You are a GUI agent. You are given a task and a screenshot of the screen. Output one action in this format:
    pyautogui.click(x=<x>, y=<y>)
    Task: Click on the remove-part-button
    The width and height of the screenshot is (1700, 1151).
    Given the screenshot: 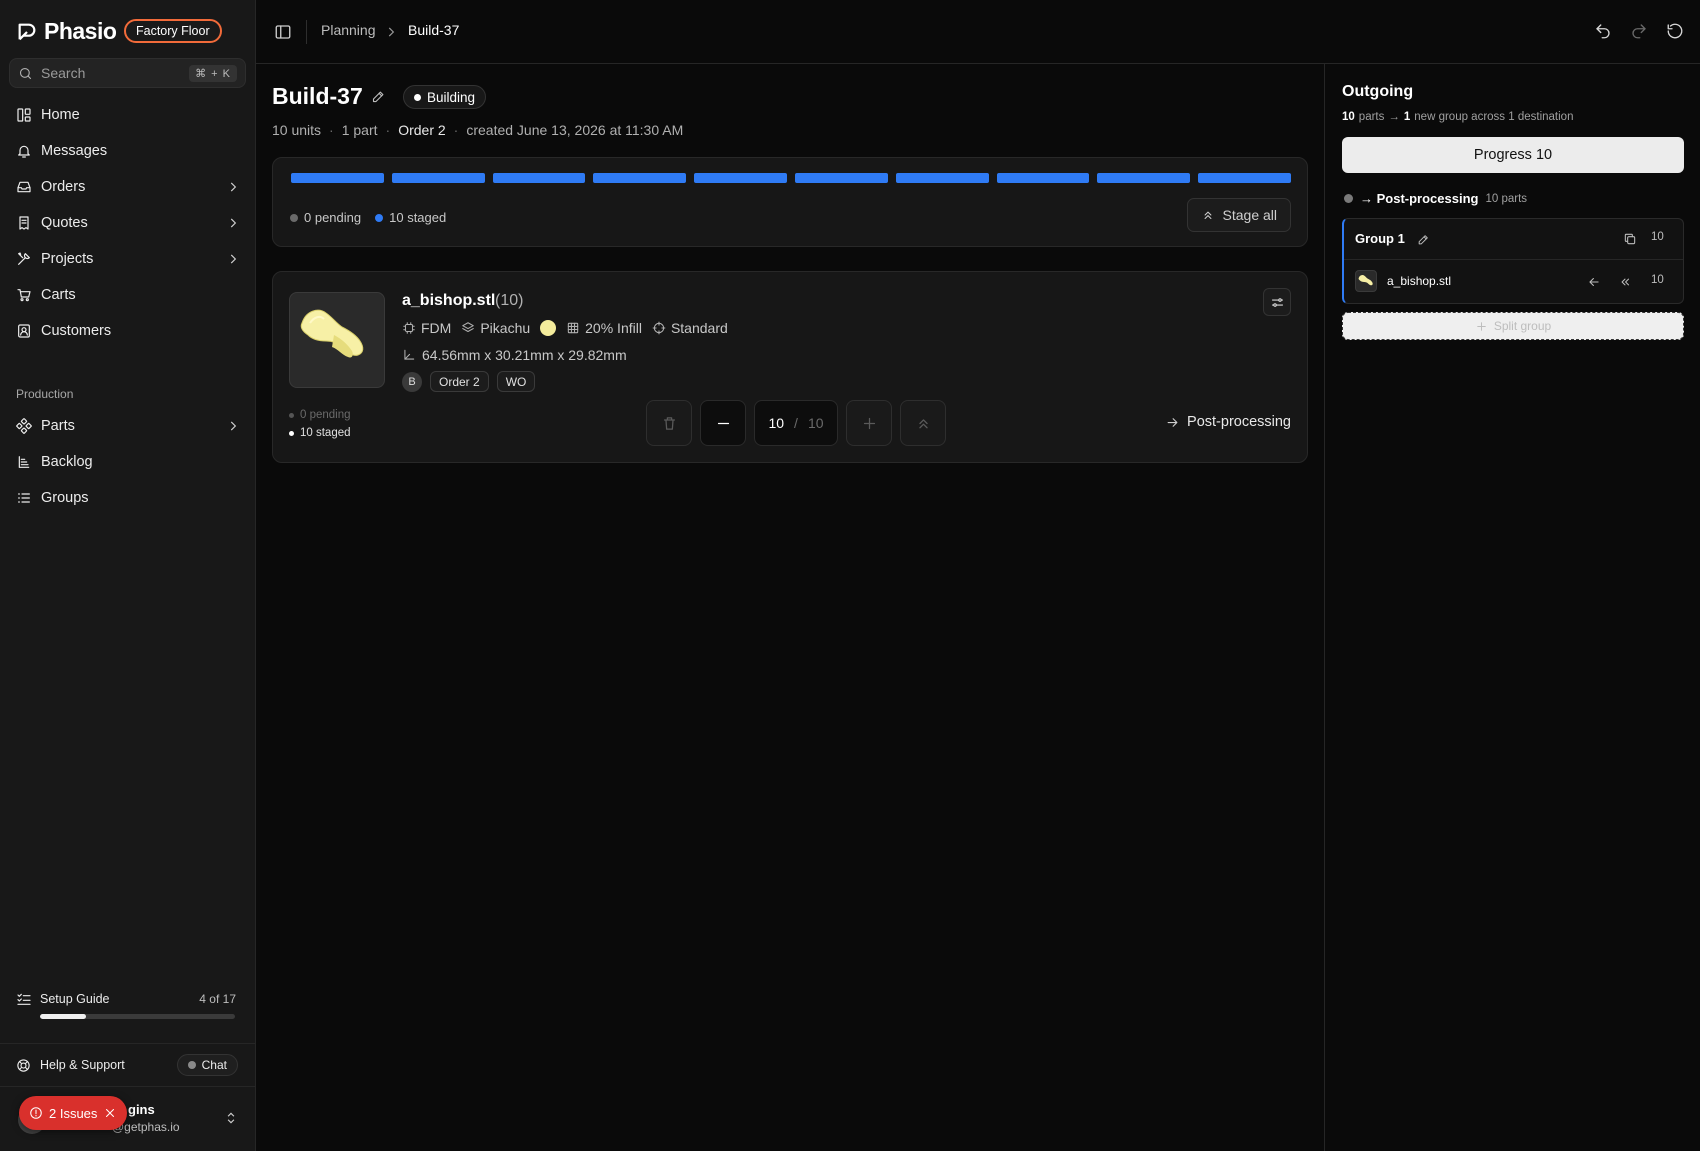 What is the action you would take?
    pyautogui.click(x=669, y=423)
    